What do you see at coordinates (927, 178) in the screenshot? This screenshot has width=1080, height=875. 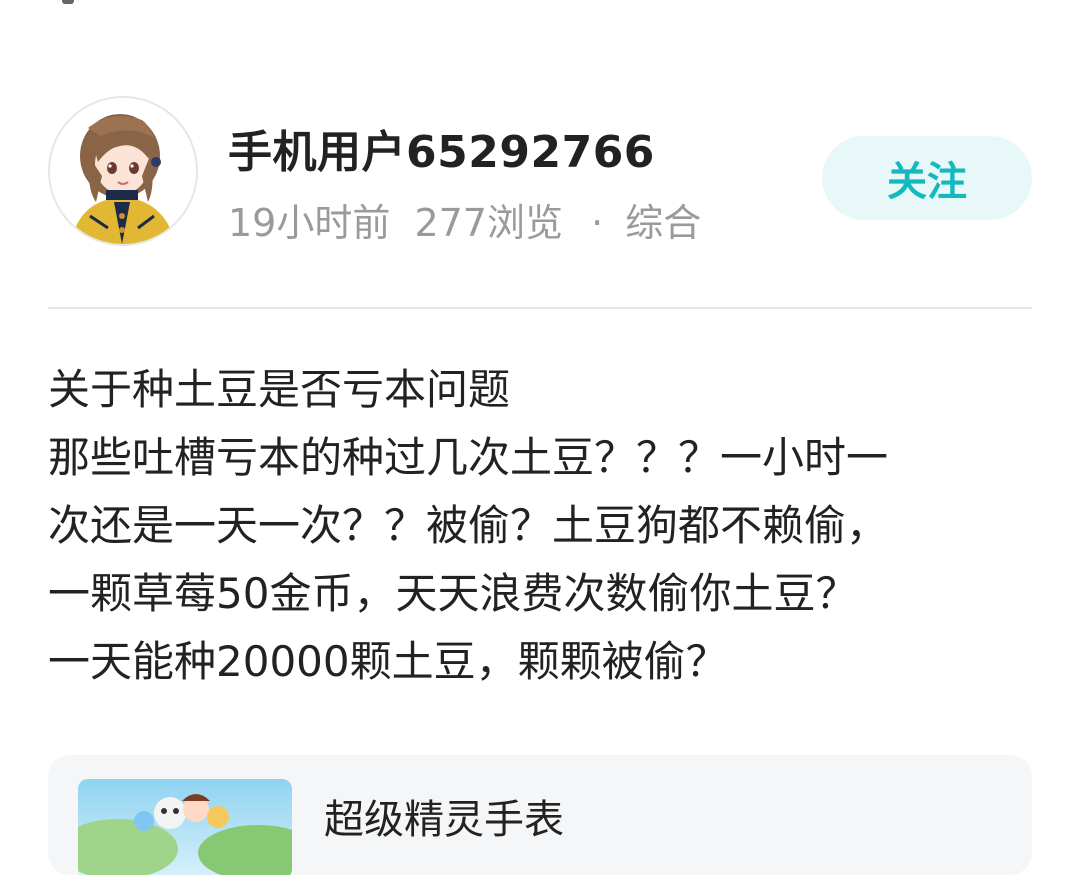 I see `follow-button: 关注` at bounding box center [927, 178].